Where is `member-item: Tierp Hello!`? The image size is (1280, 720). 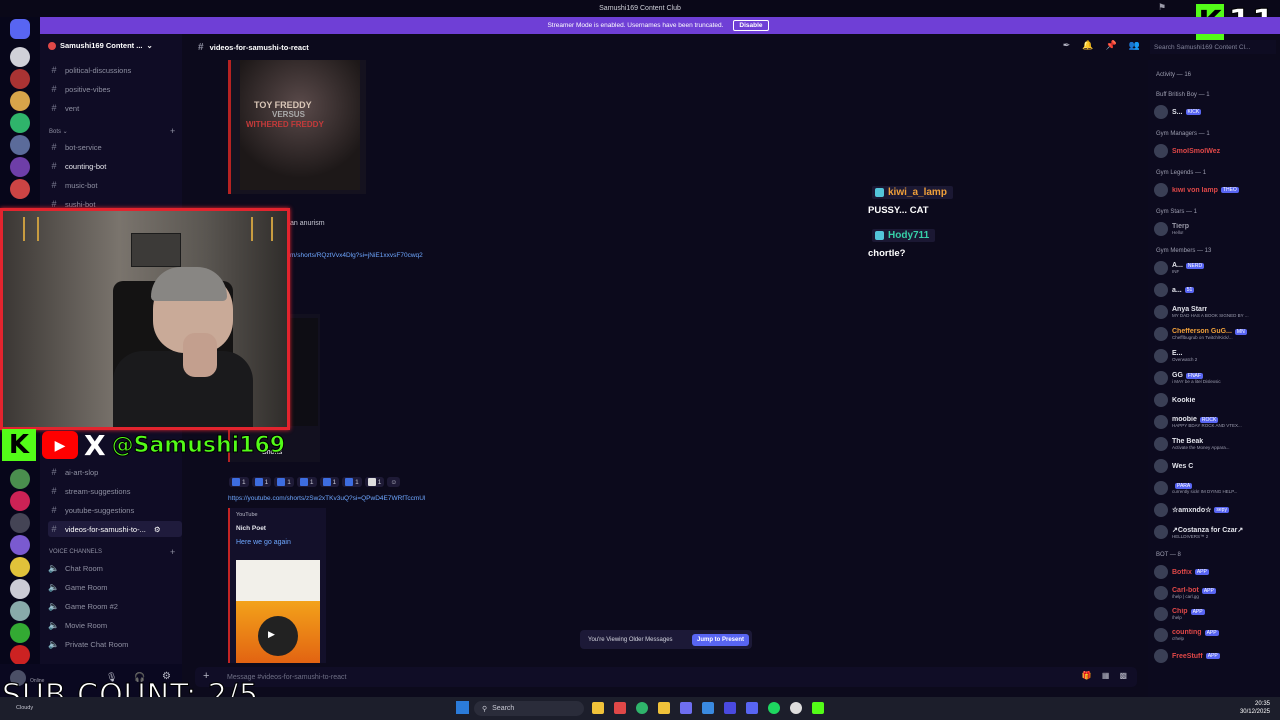 member-item: Tierp Hello! is located at coordinates (1216, 229).